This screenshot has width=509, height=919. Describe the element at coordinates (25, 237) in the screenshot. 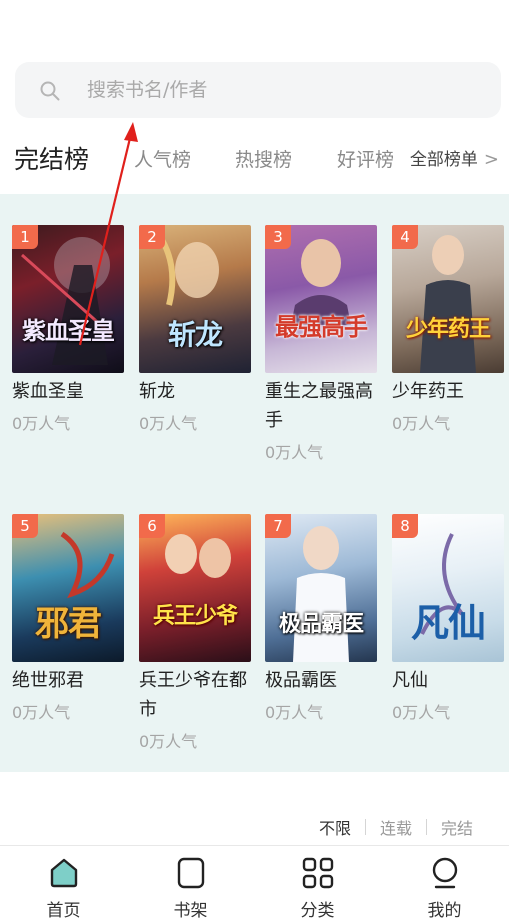

I see `rank-badge: 1` at that location.